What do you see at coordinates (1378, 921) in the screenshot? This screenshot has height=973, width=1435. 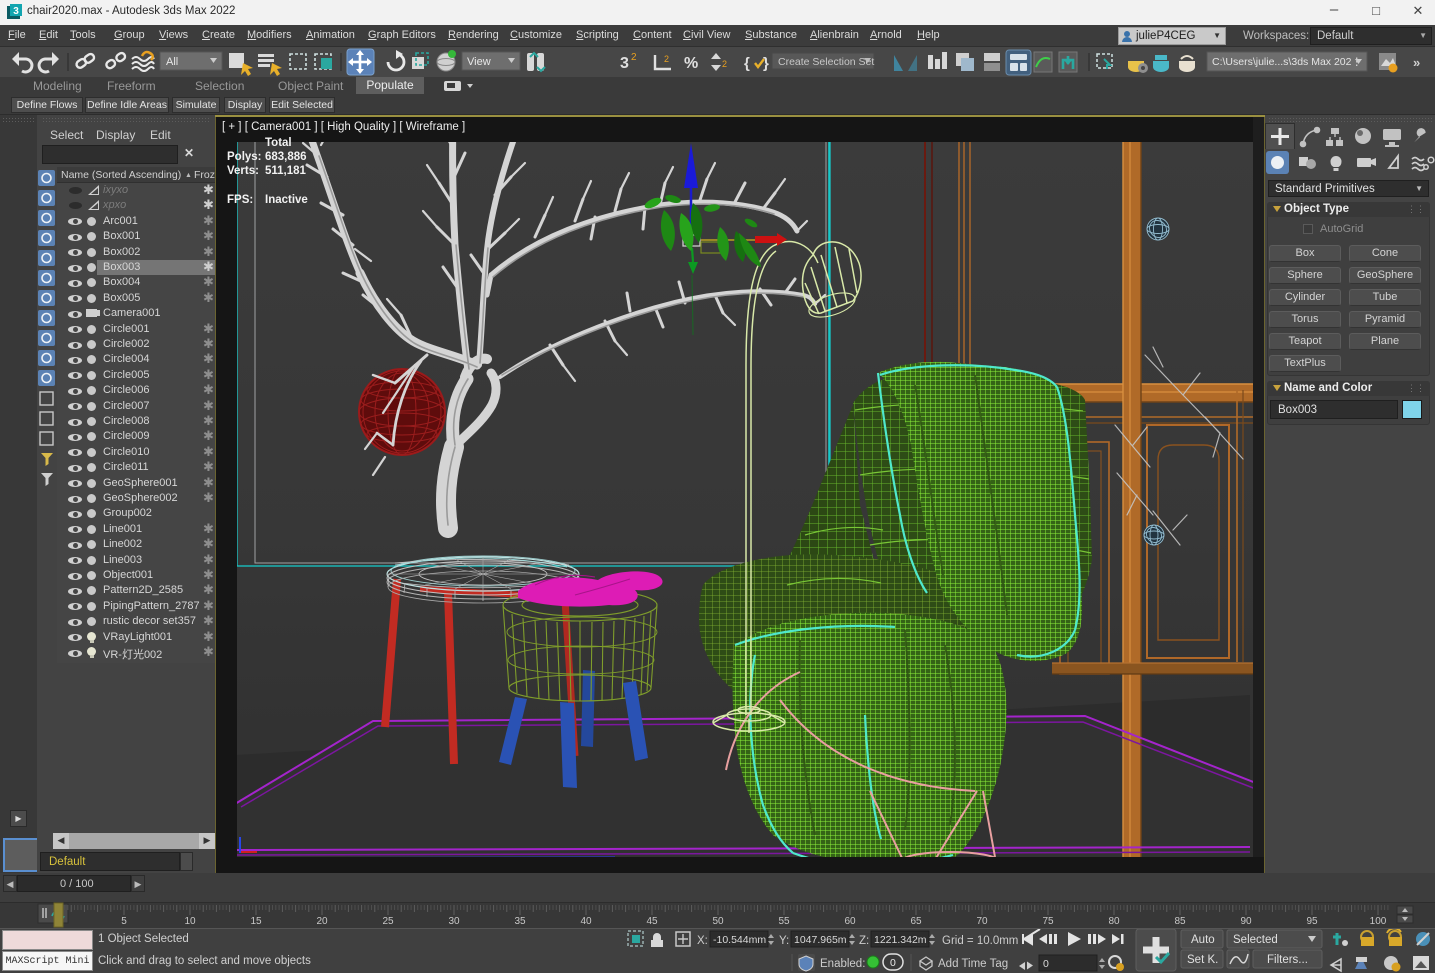 I see `svg-text: 100` at bounding box center [1378, 921].